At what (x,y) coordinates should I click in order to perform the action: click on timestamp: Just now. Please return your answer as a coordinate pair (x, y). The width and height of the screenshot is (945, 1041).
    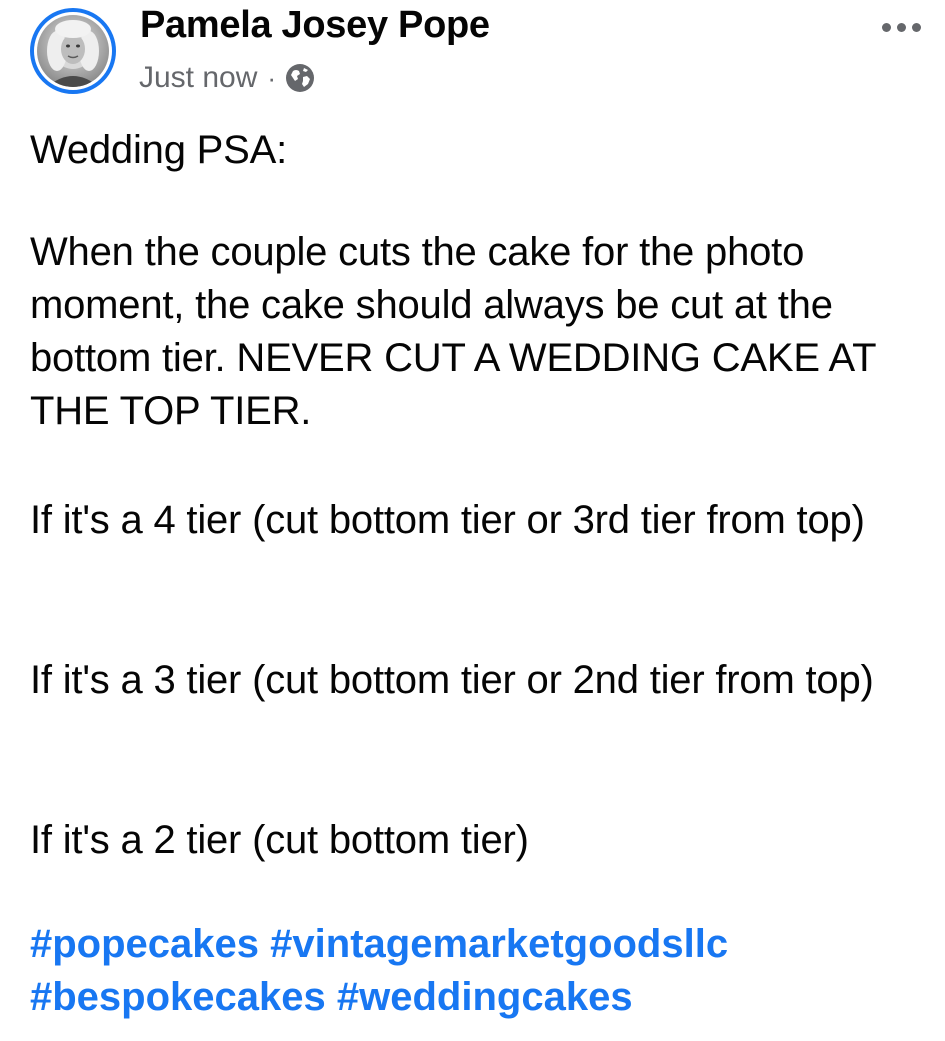
    Looking at the image, I should click on (198, 78).